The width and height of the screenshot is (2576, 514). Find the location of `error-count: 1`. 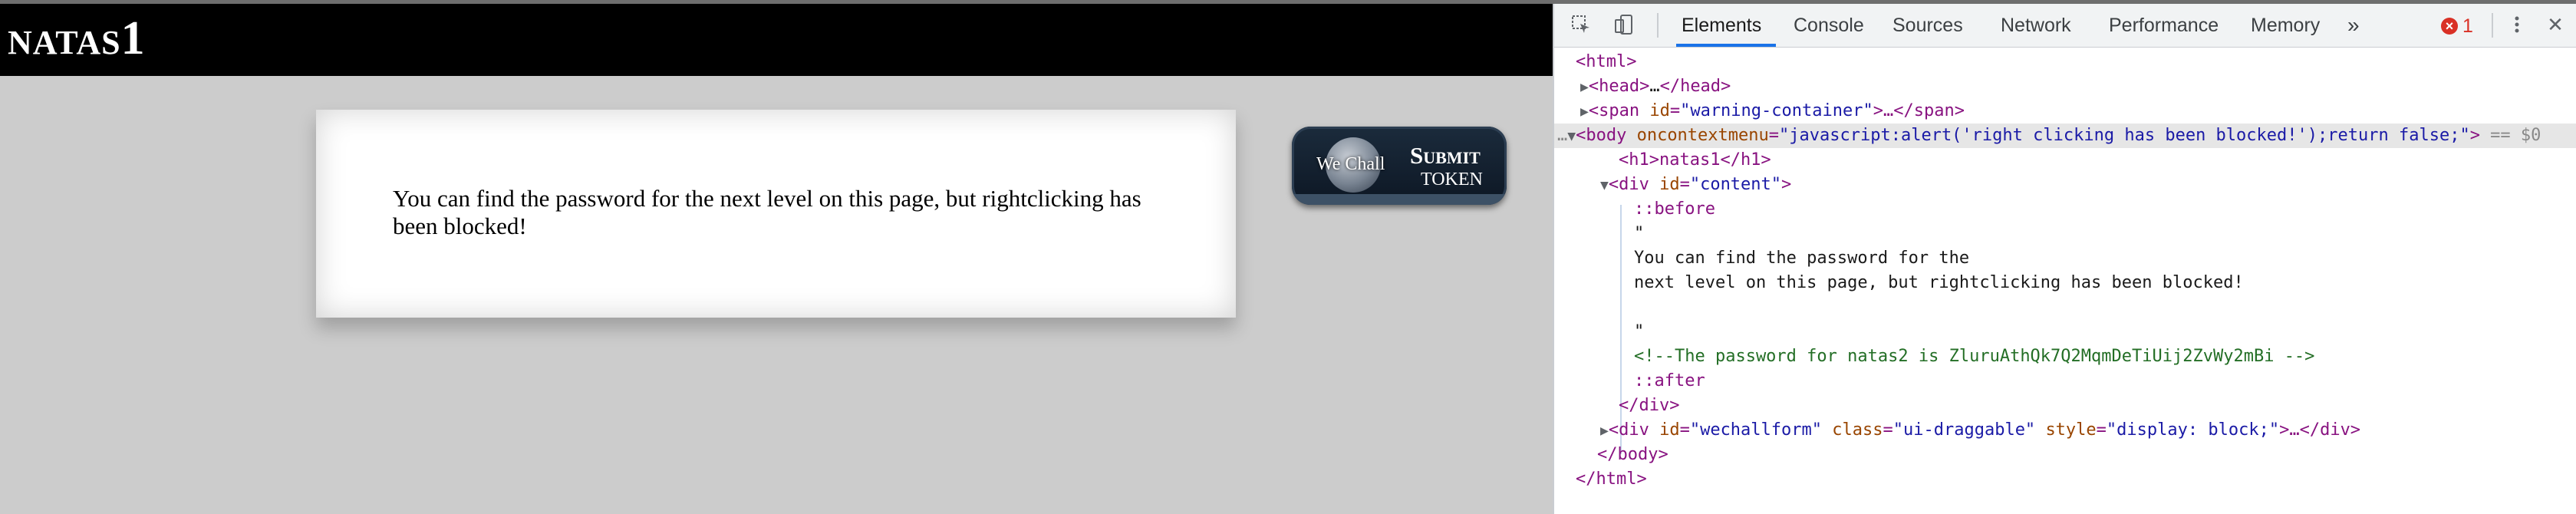

error-count: 1 is located at coordinates (2467, 27).